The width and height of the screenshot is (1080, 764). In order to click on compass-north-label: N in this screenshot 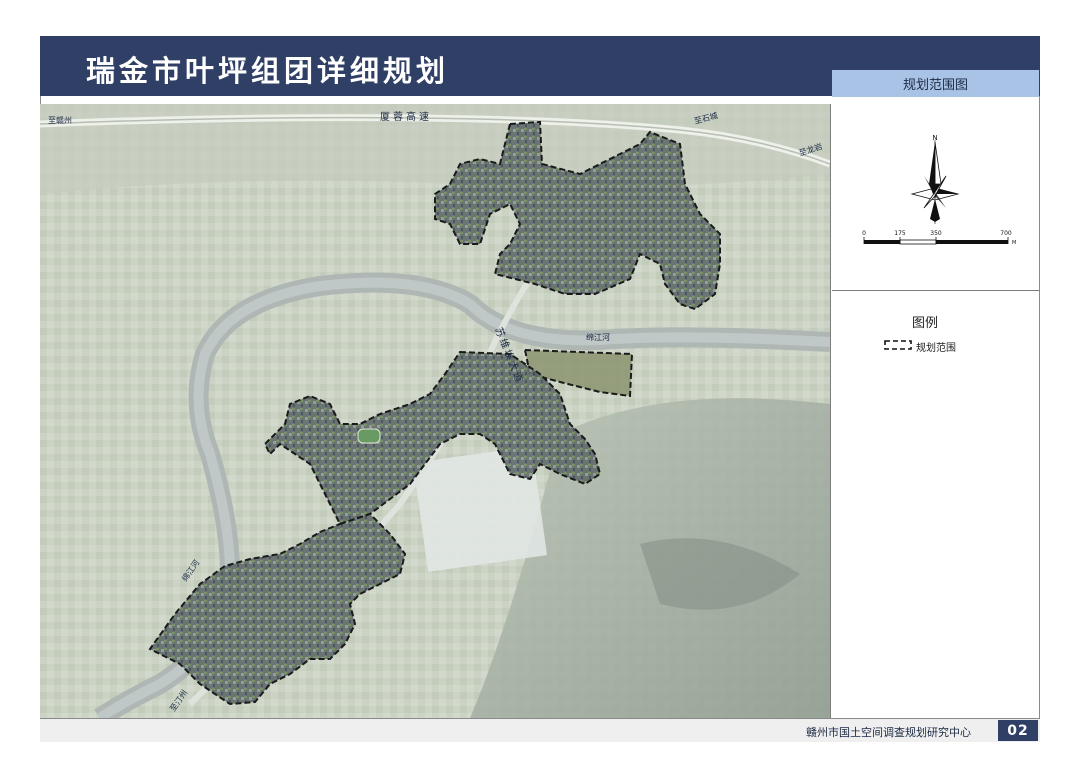, I will do `click(934, 138)`.